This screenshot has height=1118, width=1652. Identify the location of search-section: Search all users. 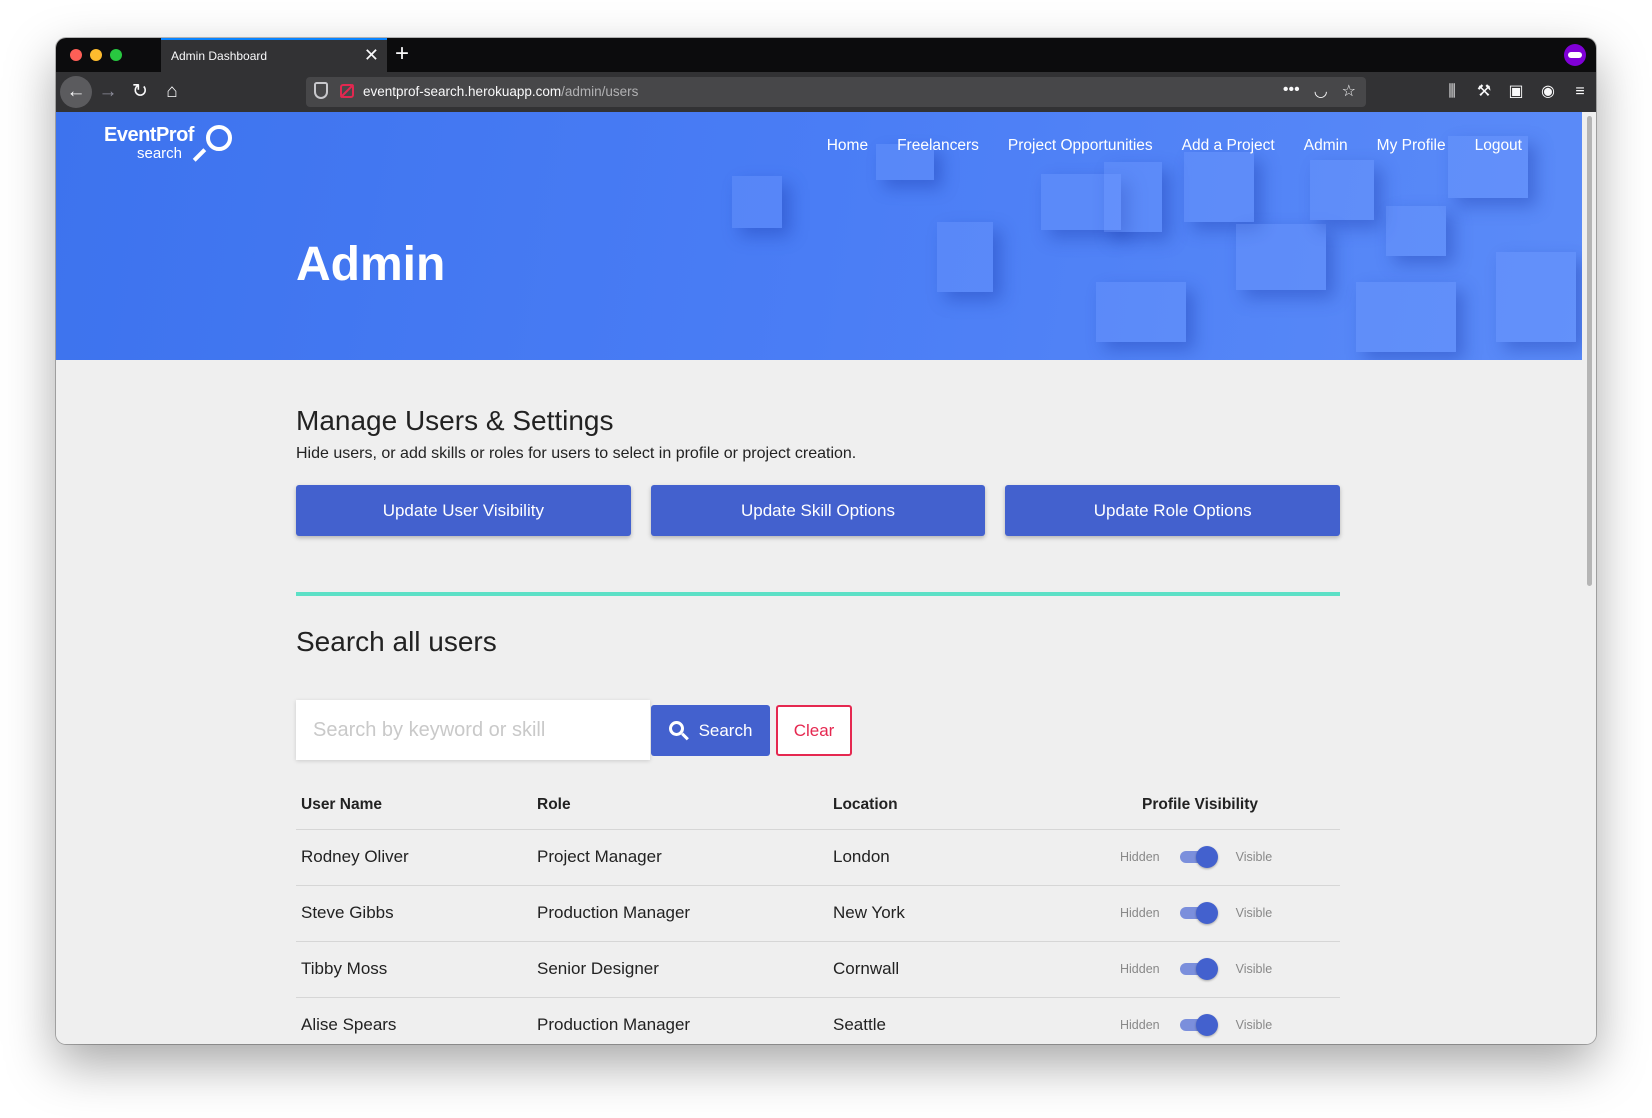
(818, 642).